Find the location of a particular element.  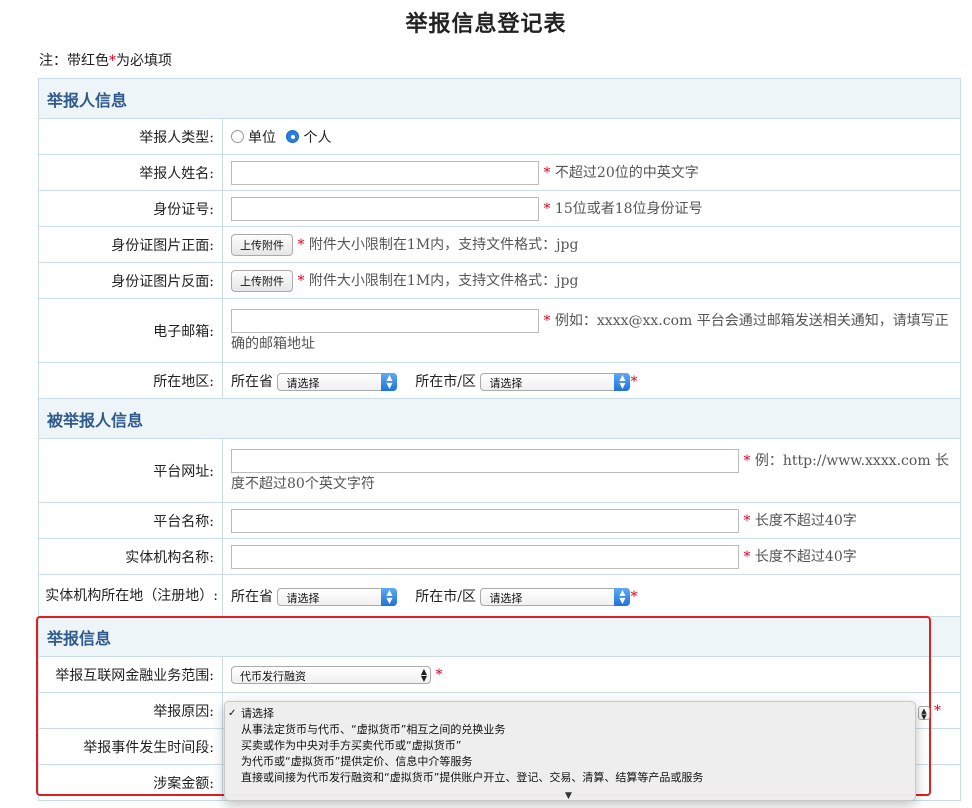

id-number-input is located at coordinates (385, 208).